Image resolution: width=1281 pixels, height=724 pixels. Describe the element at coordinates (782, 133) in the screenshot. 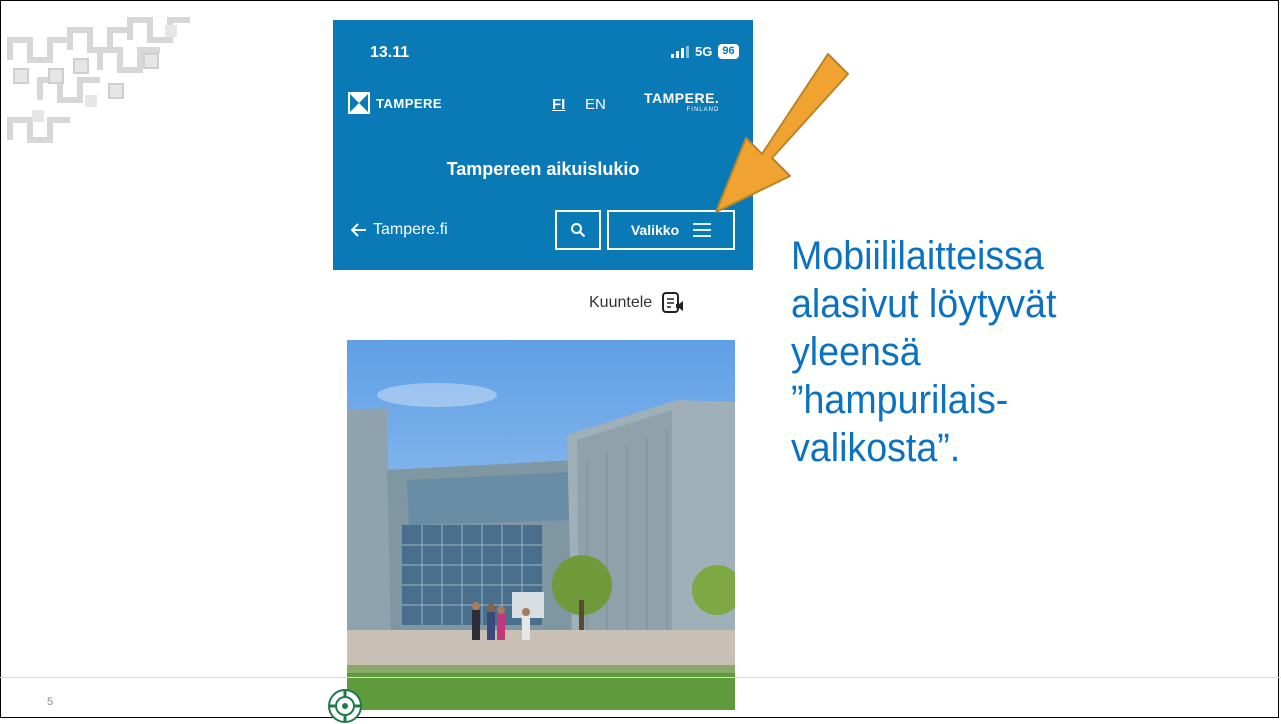

I see `annotation-arrow-icon` at that location.